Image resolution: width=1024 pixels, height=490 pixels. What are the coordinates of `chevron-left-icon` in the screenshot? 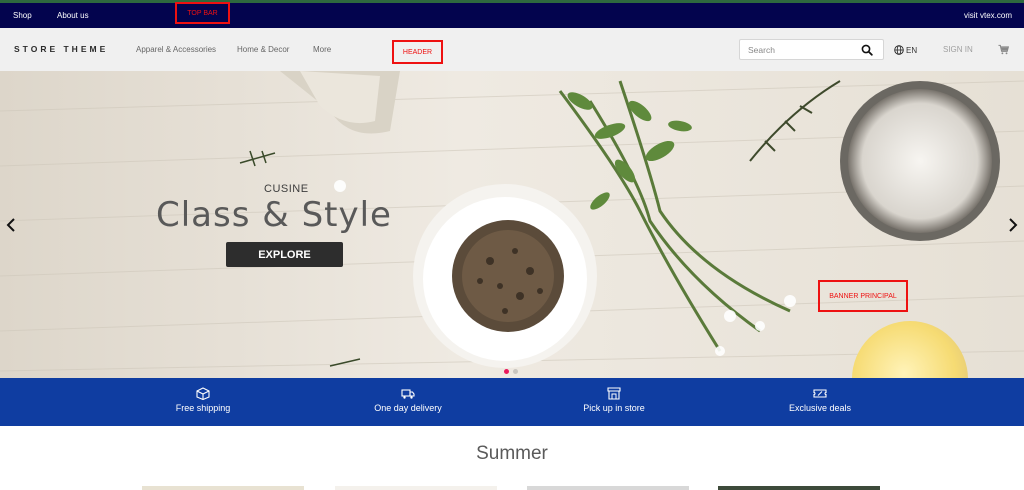 It's located at (10, 225).